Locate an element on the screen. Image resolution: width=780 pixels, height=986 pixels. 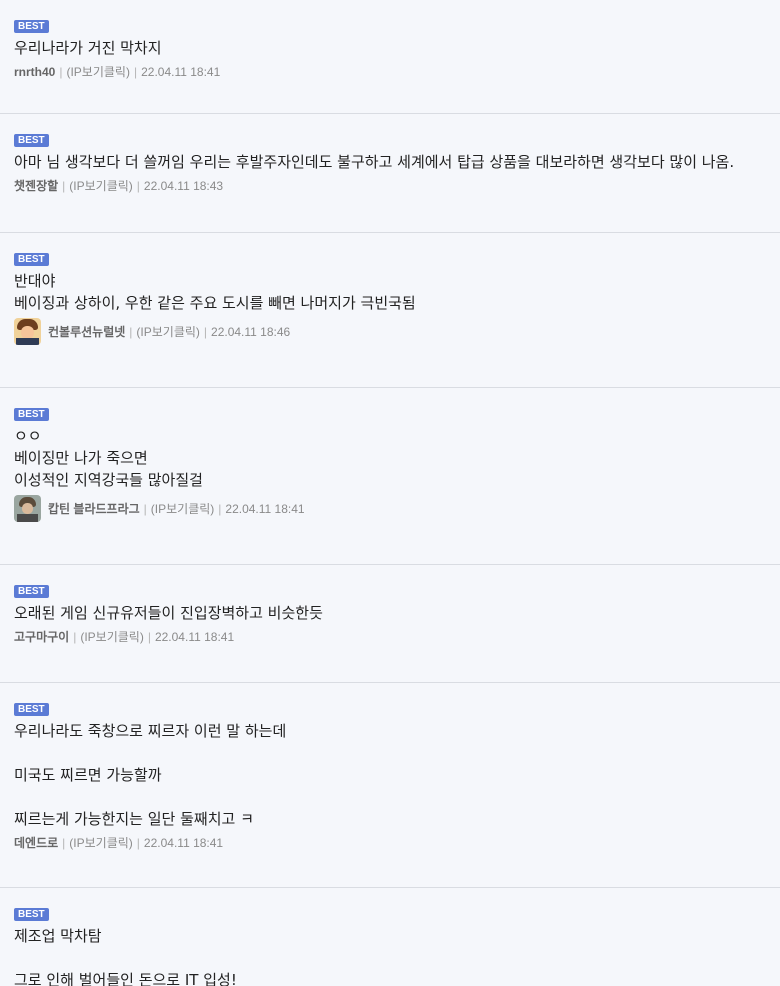
avatar-face is located at coordinates (27, 508).